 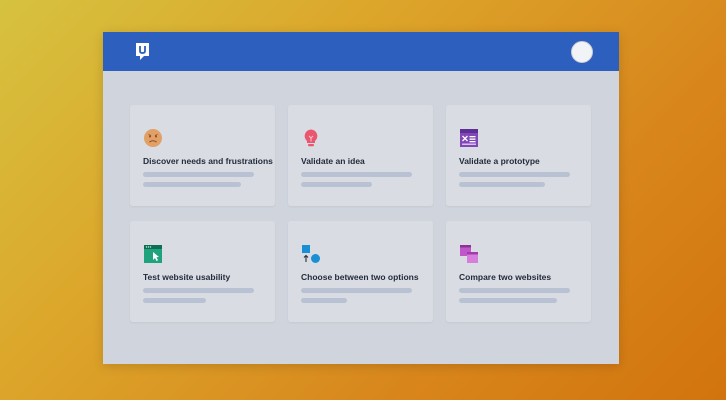 What do you see at coordinates (360, 277) in the screenshot?
I see `card-title: Choose between two options` at bounding box center [360, 277].